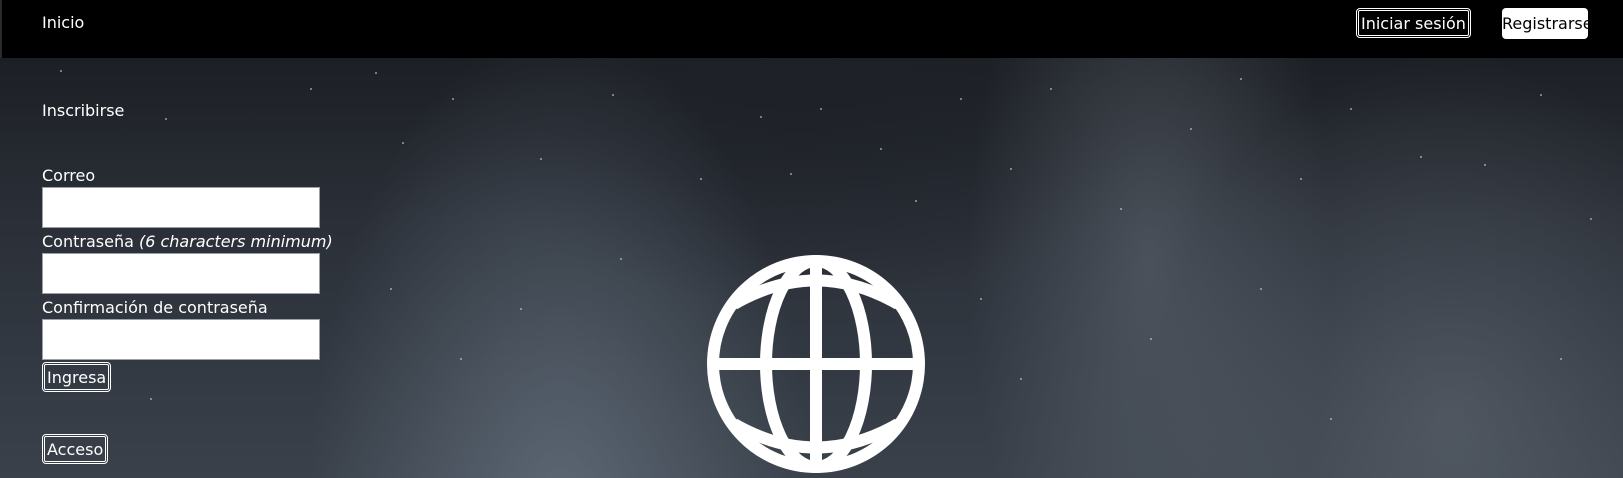  What do you see at coordinates (155, 307) in the screenshot?
I see `confirm-password-label: Confirmación de contraseña` at bounding box center [155, 307].